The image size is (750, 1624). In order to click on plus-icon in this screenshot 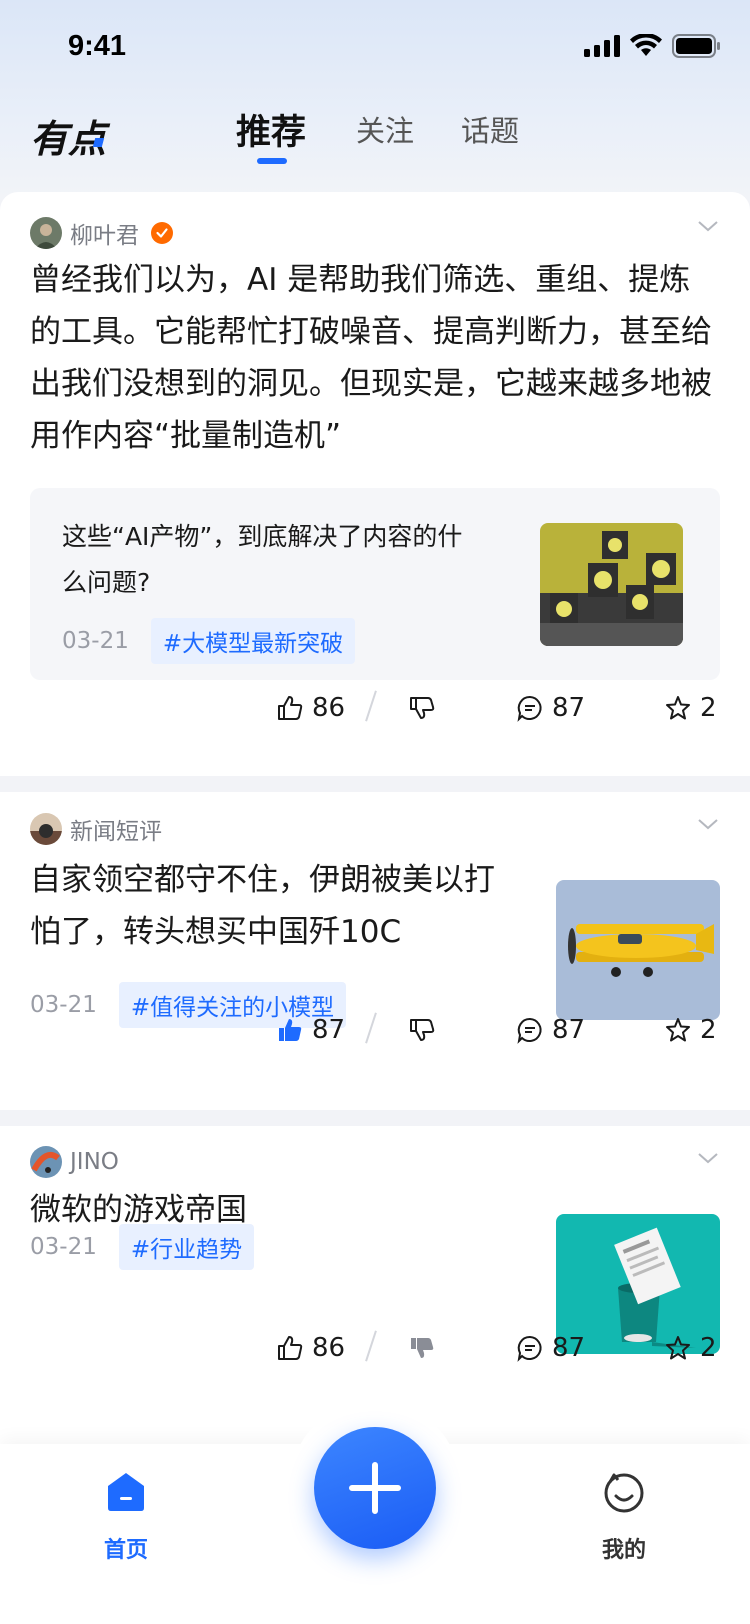, I will do `click(375, 1488)`.